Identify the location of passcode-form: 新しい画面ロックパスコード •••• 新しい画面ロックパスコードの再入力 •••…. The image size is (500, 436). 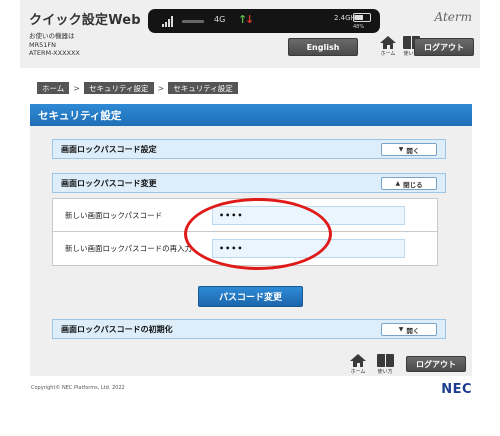
(245, 232).